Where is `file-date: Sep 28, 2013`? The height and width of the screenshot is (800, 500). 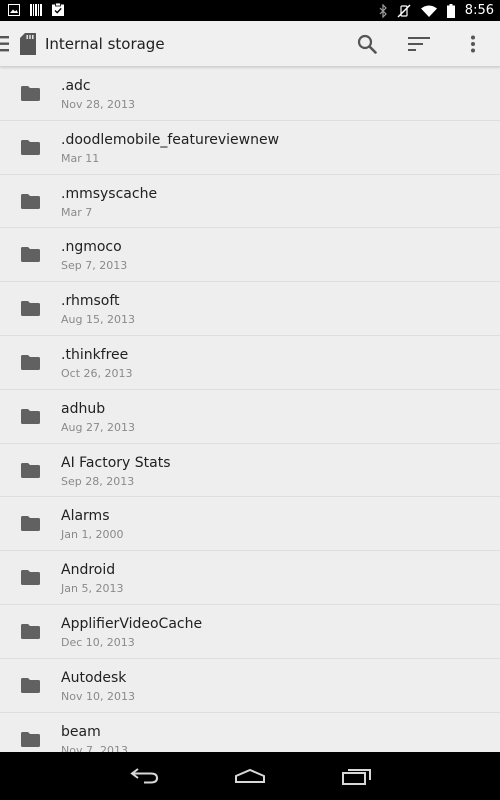
file-date: Sep 28, 2013 is located at coordinates (98, 481).